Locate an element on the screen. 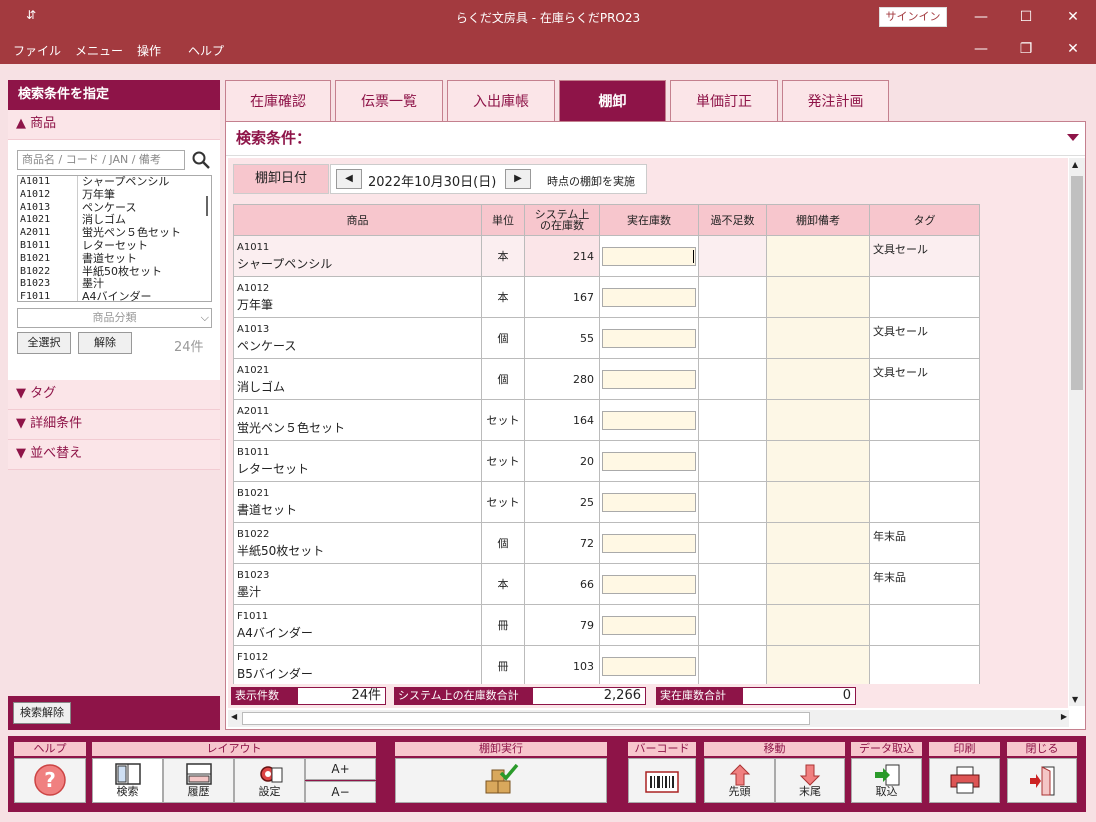 Image resolution: width=1096 pixels, height=822 pixels. table-row: A1011 シャープペンシル 本 214 文具セール is located at coordinates (606, 256).